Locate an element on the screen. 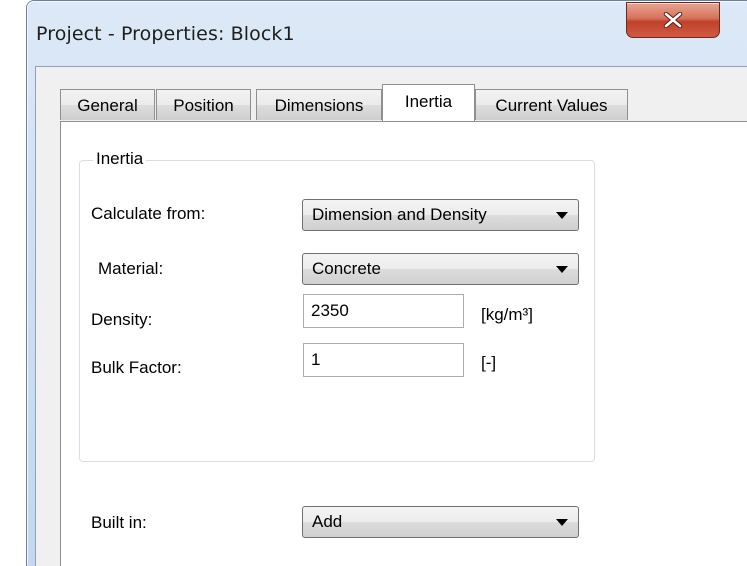 The height and width of the screenshot is (566, 747). built-in-value: Add is located at coordinates (327, 521).